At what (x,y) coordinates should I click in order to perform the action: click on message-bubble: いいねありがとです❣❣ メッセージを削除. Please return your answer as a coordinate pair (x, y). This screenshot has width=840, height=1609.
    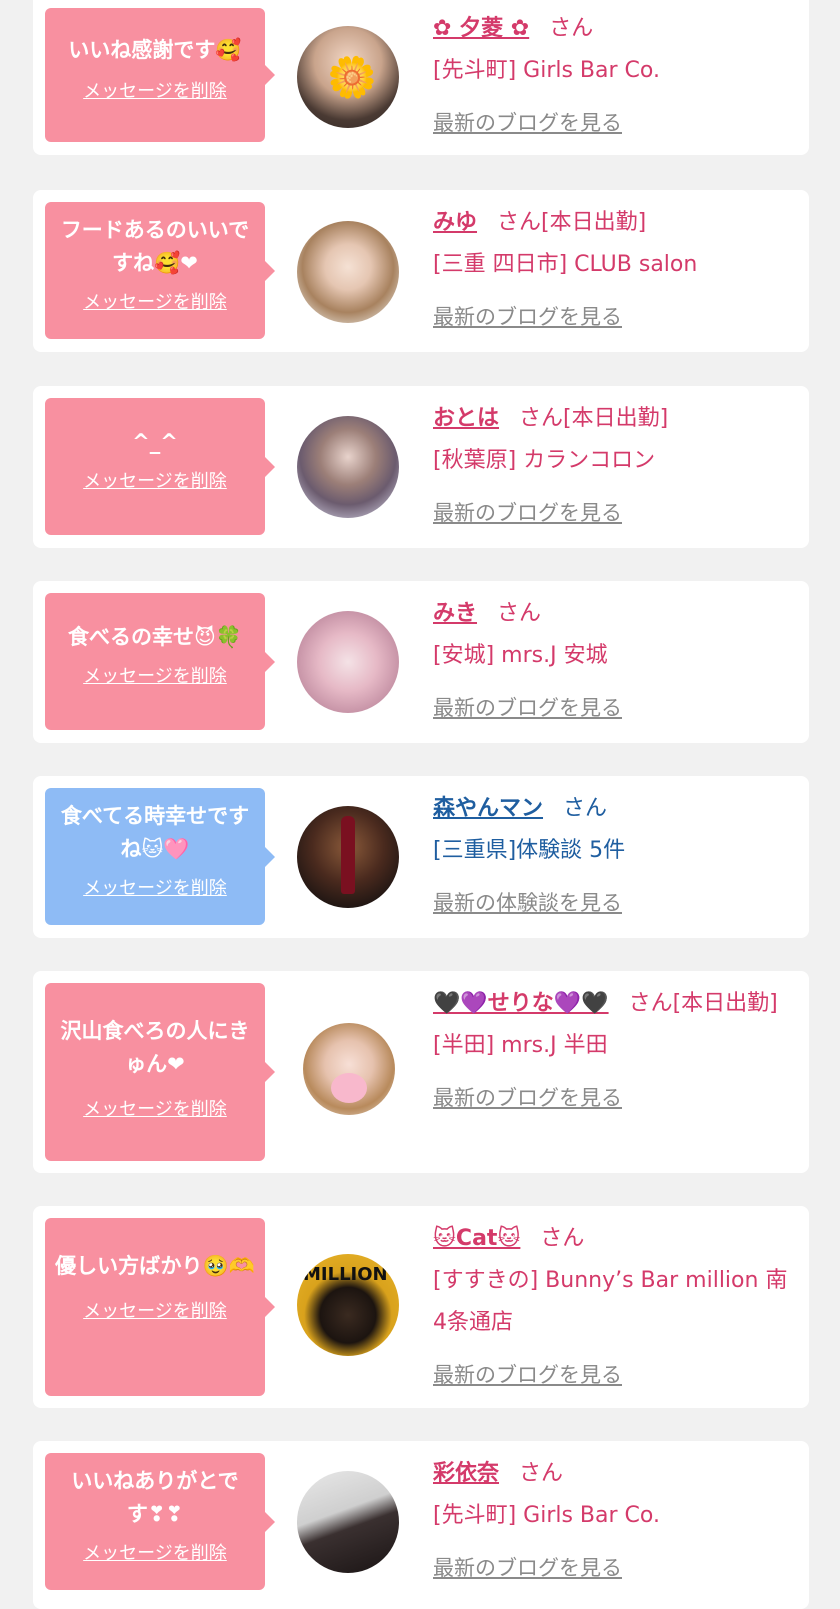
    Looking at the image, I should click on (160, 1521).